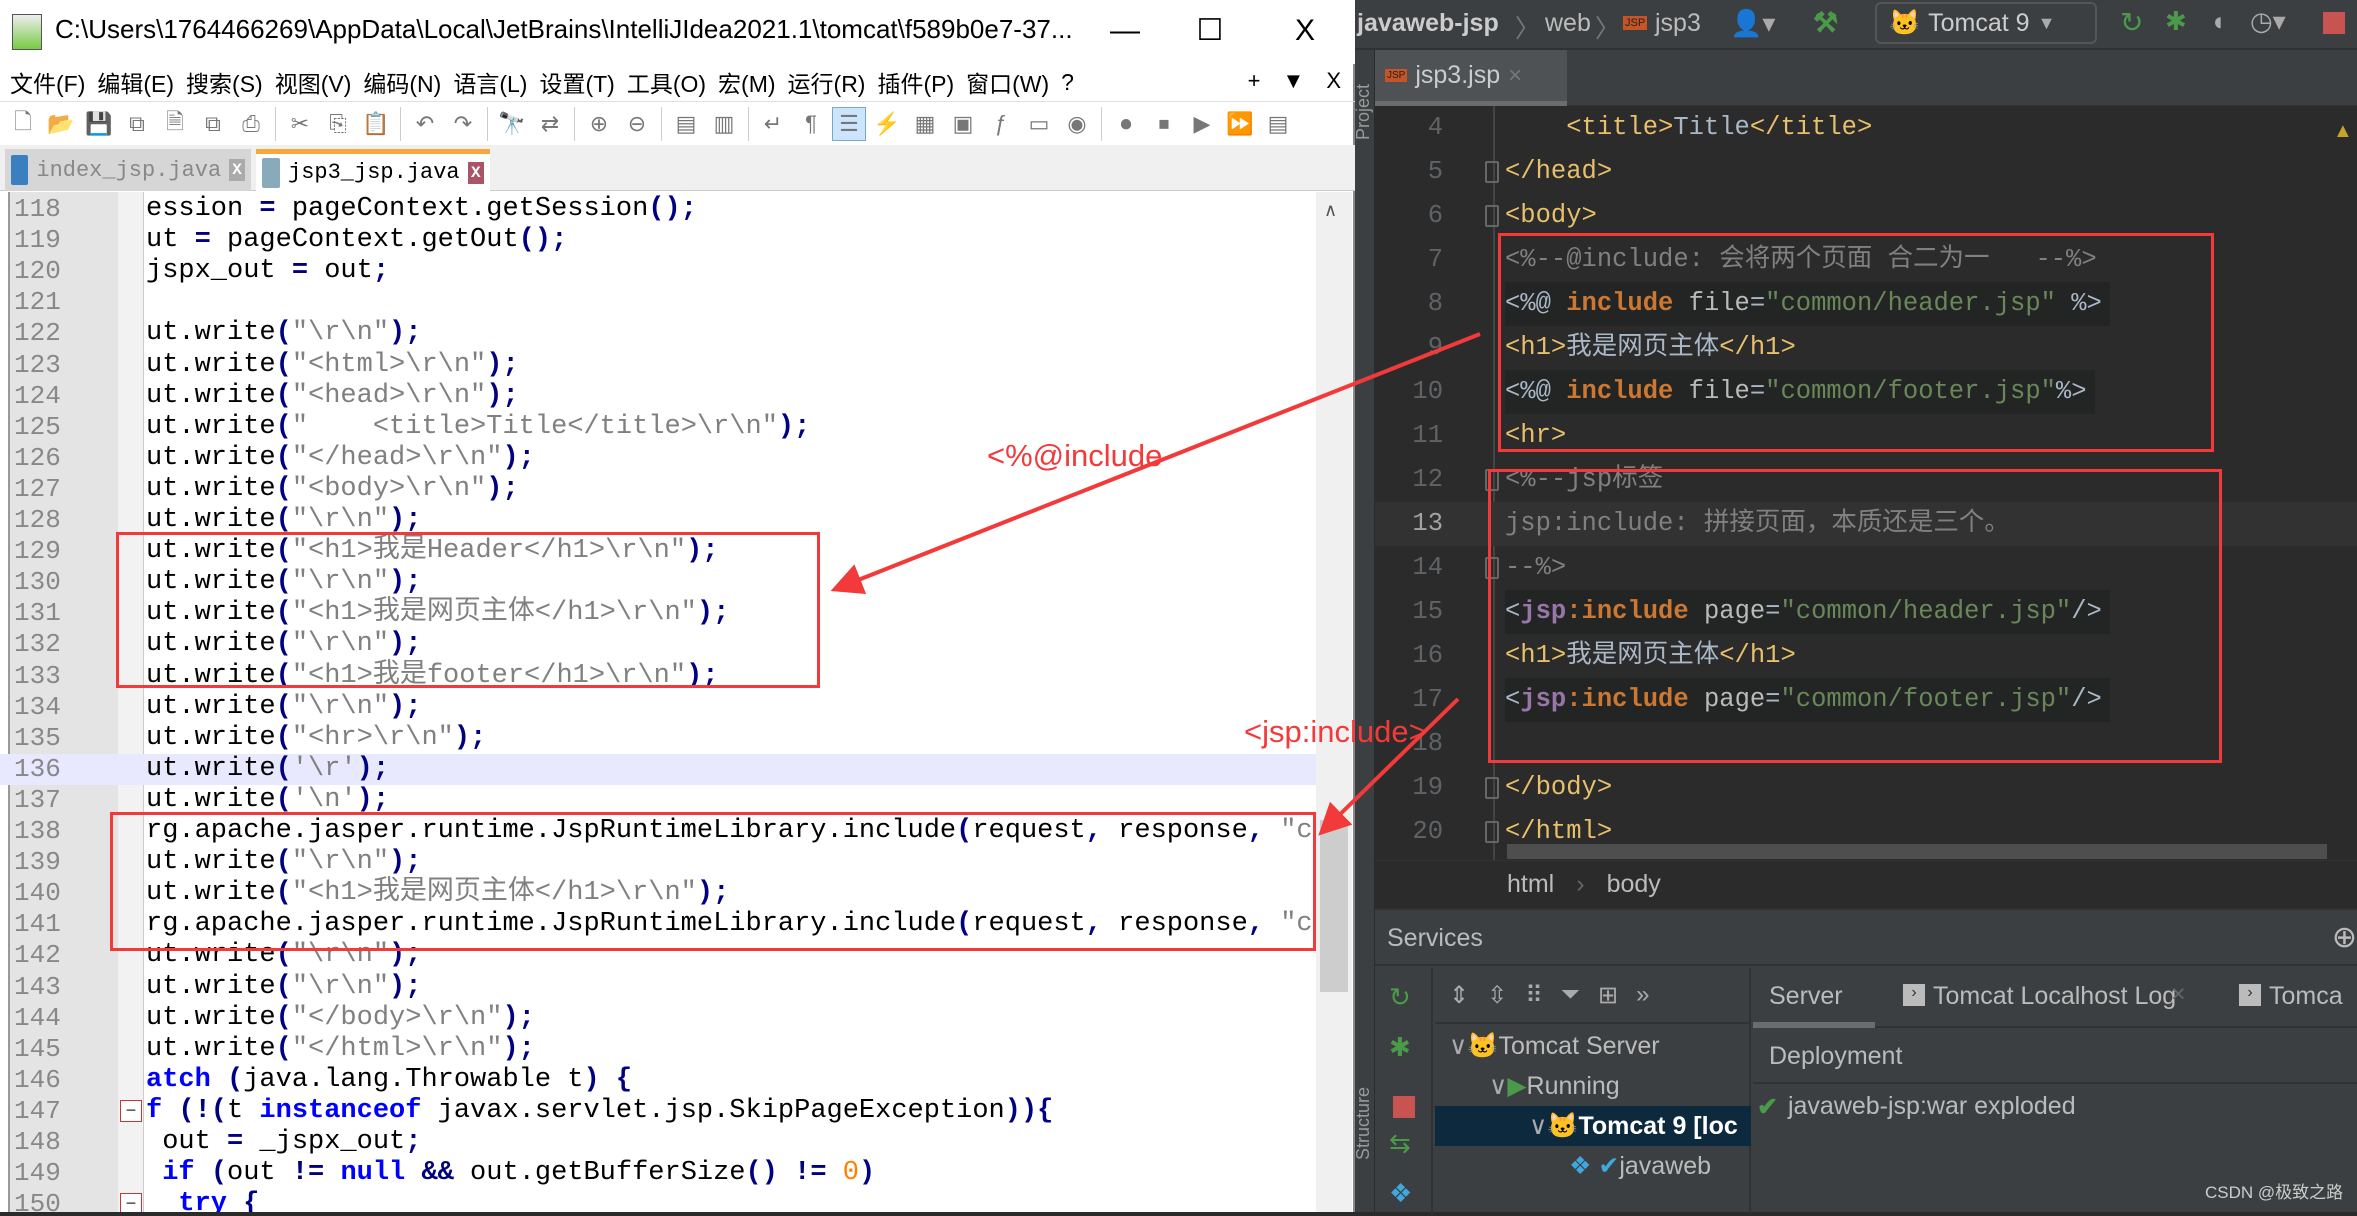  I want to click on tab-tomcat-localhost-log: Tomcat Localhost Log, so click(2054, 996).